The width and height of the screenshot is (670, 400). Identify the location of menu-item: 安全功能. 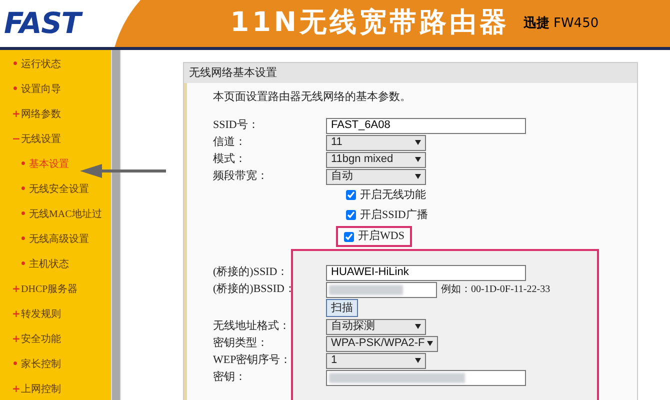
(41, 339).